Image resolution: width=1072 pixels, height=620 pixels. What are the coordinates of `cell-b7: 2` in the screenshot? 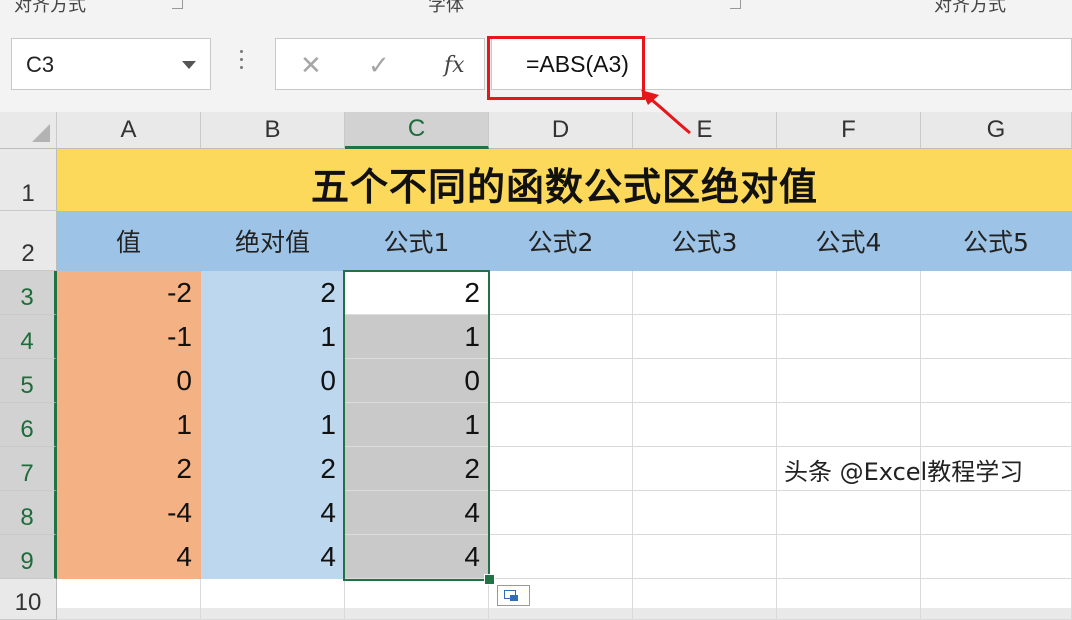 It's located at (273, 469).